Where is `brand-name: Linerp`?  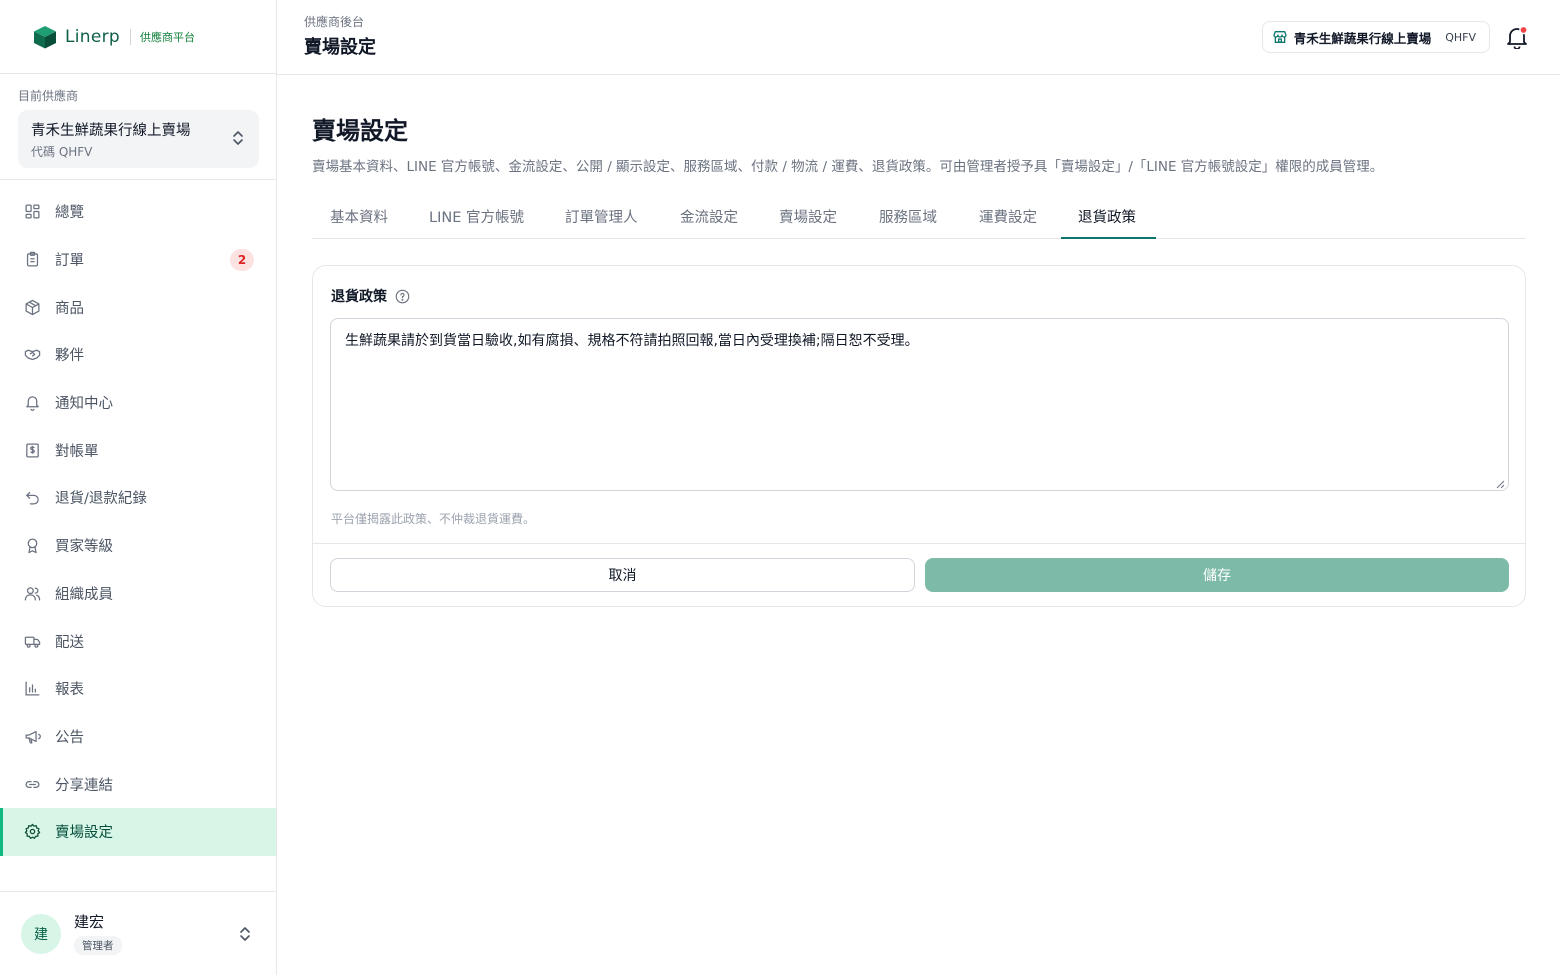
brand-name: Linerp is located at coordinates (93, 36).